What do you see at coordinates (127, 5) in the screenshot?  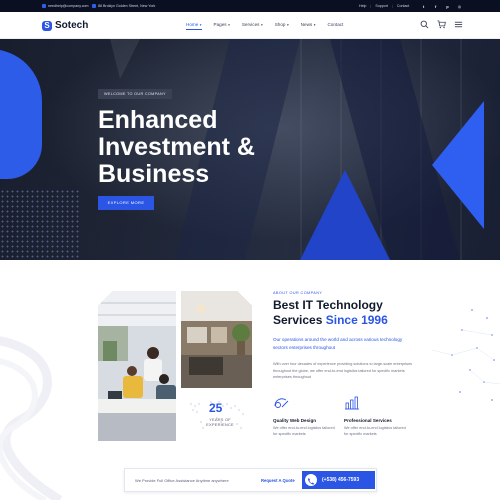 I see `topbar-address-text: 88 Broklyn Golden Street, New York` at bounding box center [127, 5].